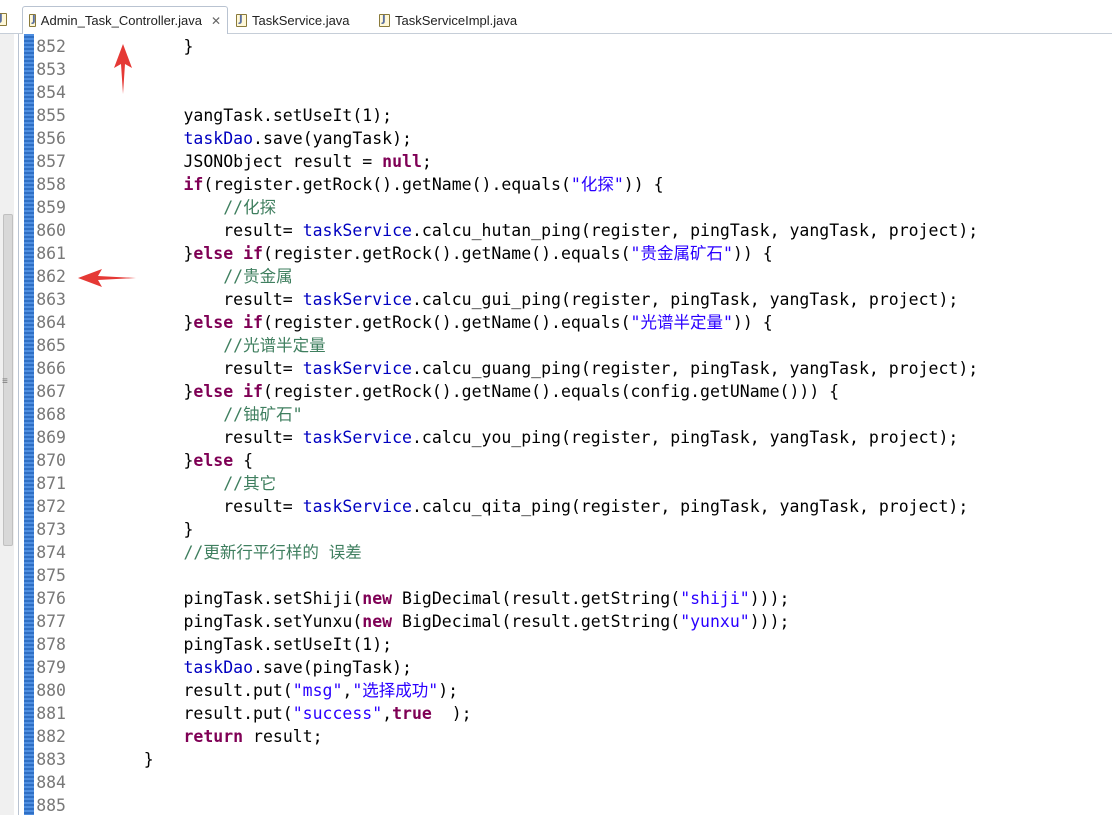  I want to click on code-line: 882 return result;, so click(507, 736).